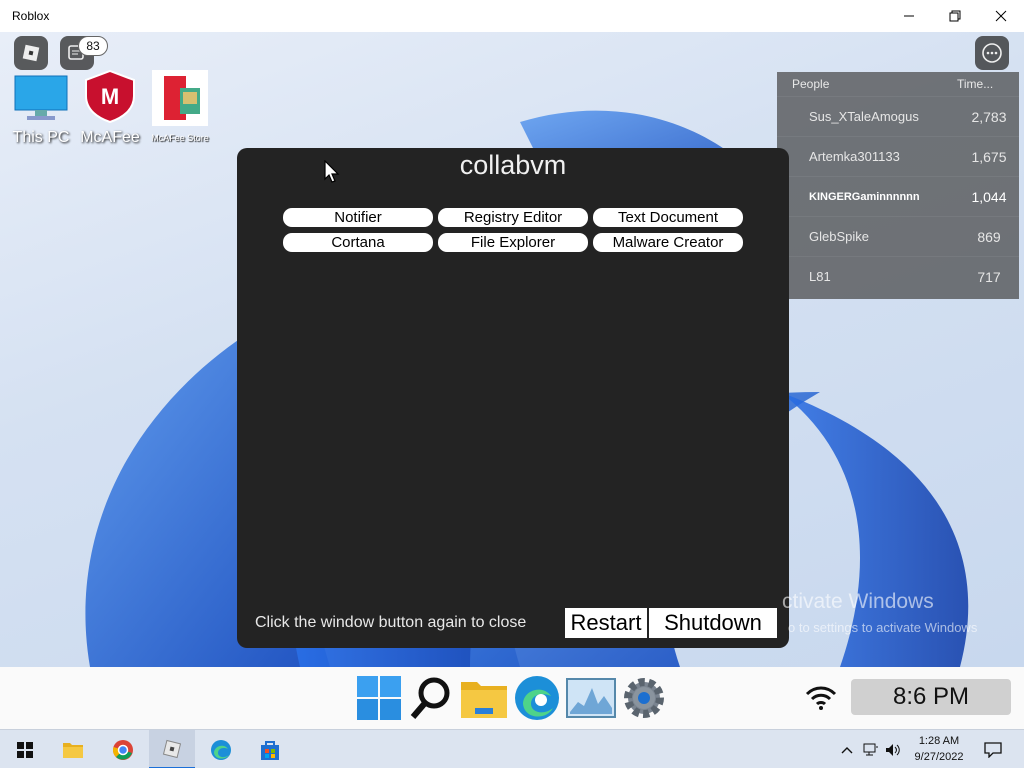  Describe the element at coordinates (93, 46) in the screenshot. I see `chat-count-badge: 83` at that location.